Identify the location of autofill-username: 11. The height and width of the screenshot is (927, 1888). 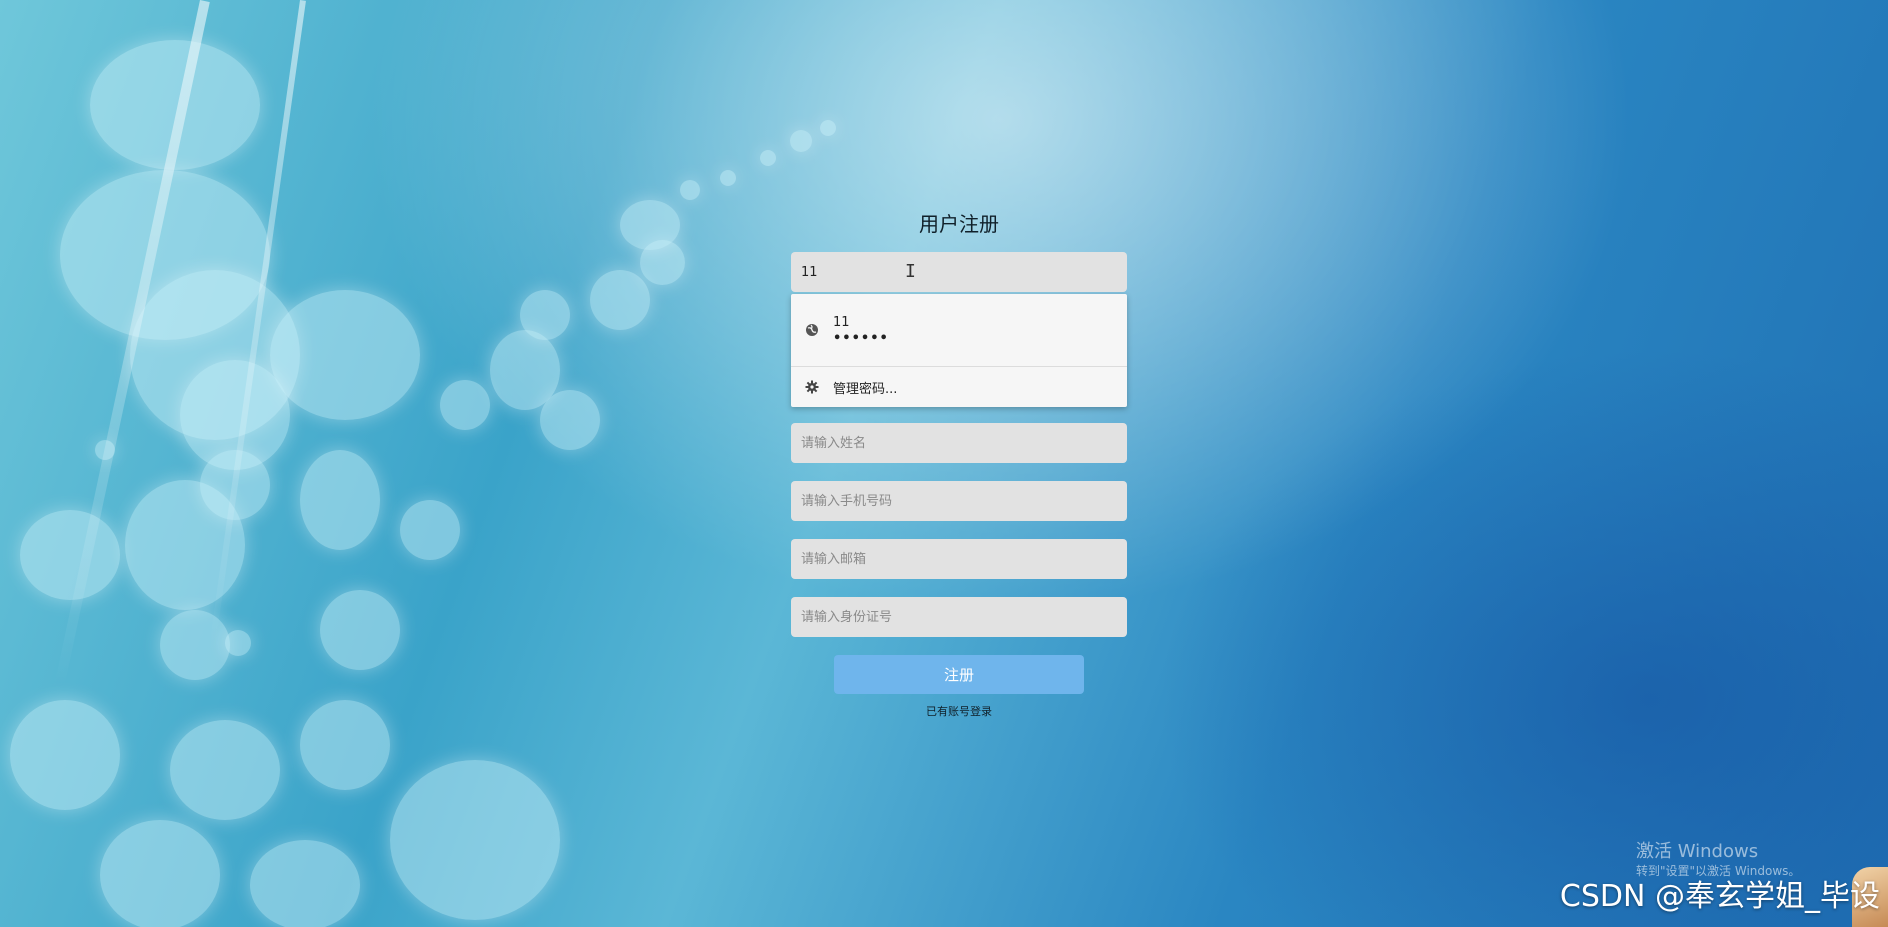
(841, 322).